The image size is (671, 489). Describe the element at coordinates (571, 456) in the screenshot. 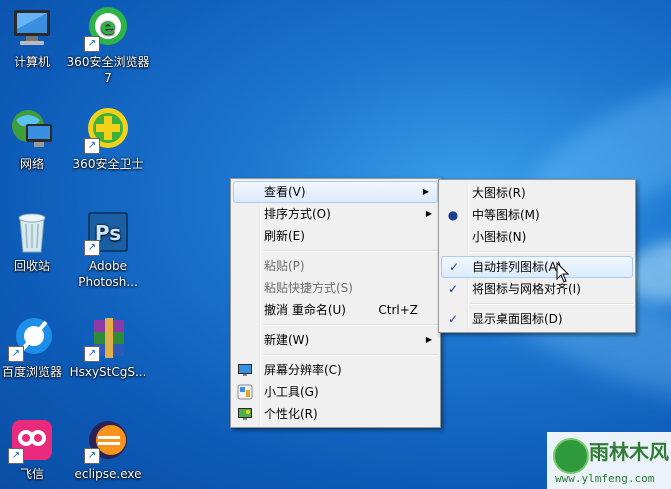

I see `watermark-logo-icon` at that location.